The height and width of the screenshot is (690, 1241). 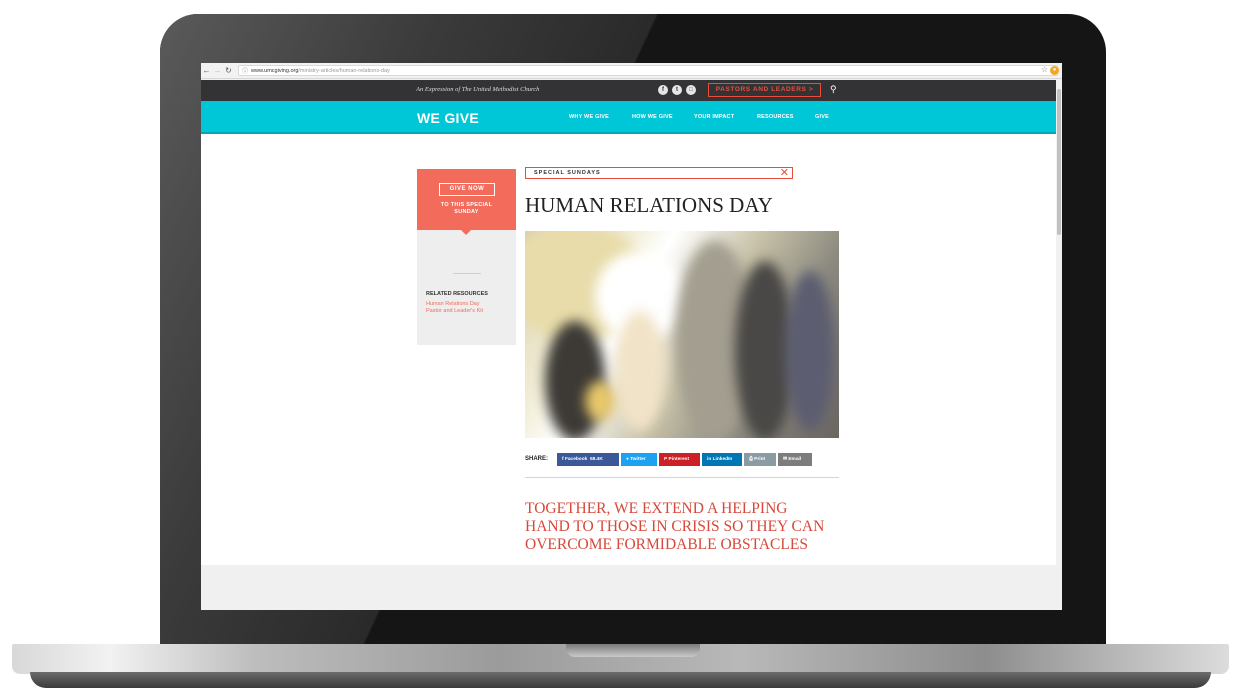 What do you see at coordinates (764, 90) in the screenshot?
I see `pastors-and-leaders-button: PASTORS AND LEADERS >` at bounding box center [764, 90].